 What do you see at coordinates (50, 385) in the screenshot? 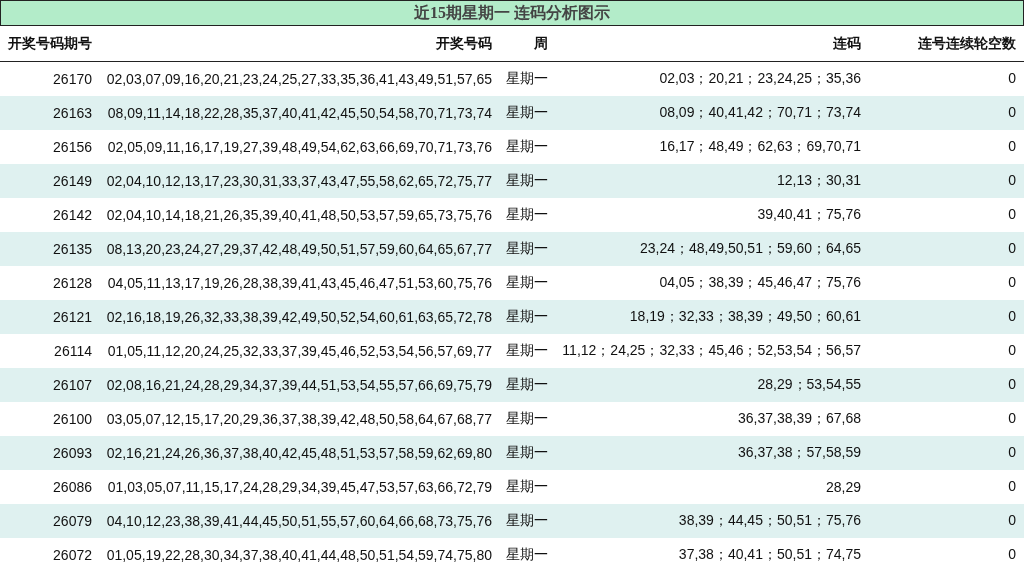
I see `table-cell: 26107` at bounding box center [50, 385].